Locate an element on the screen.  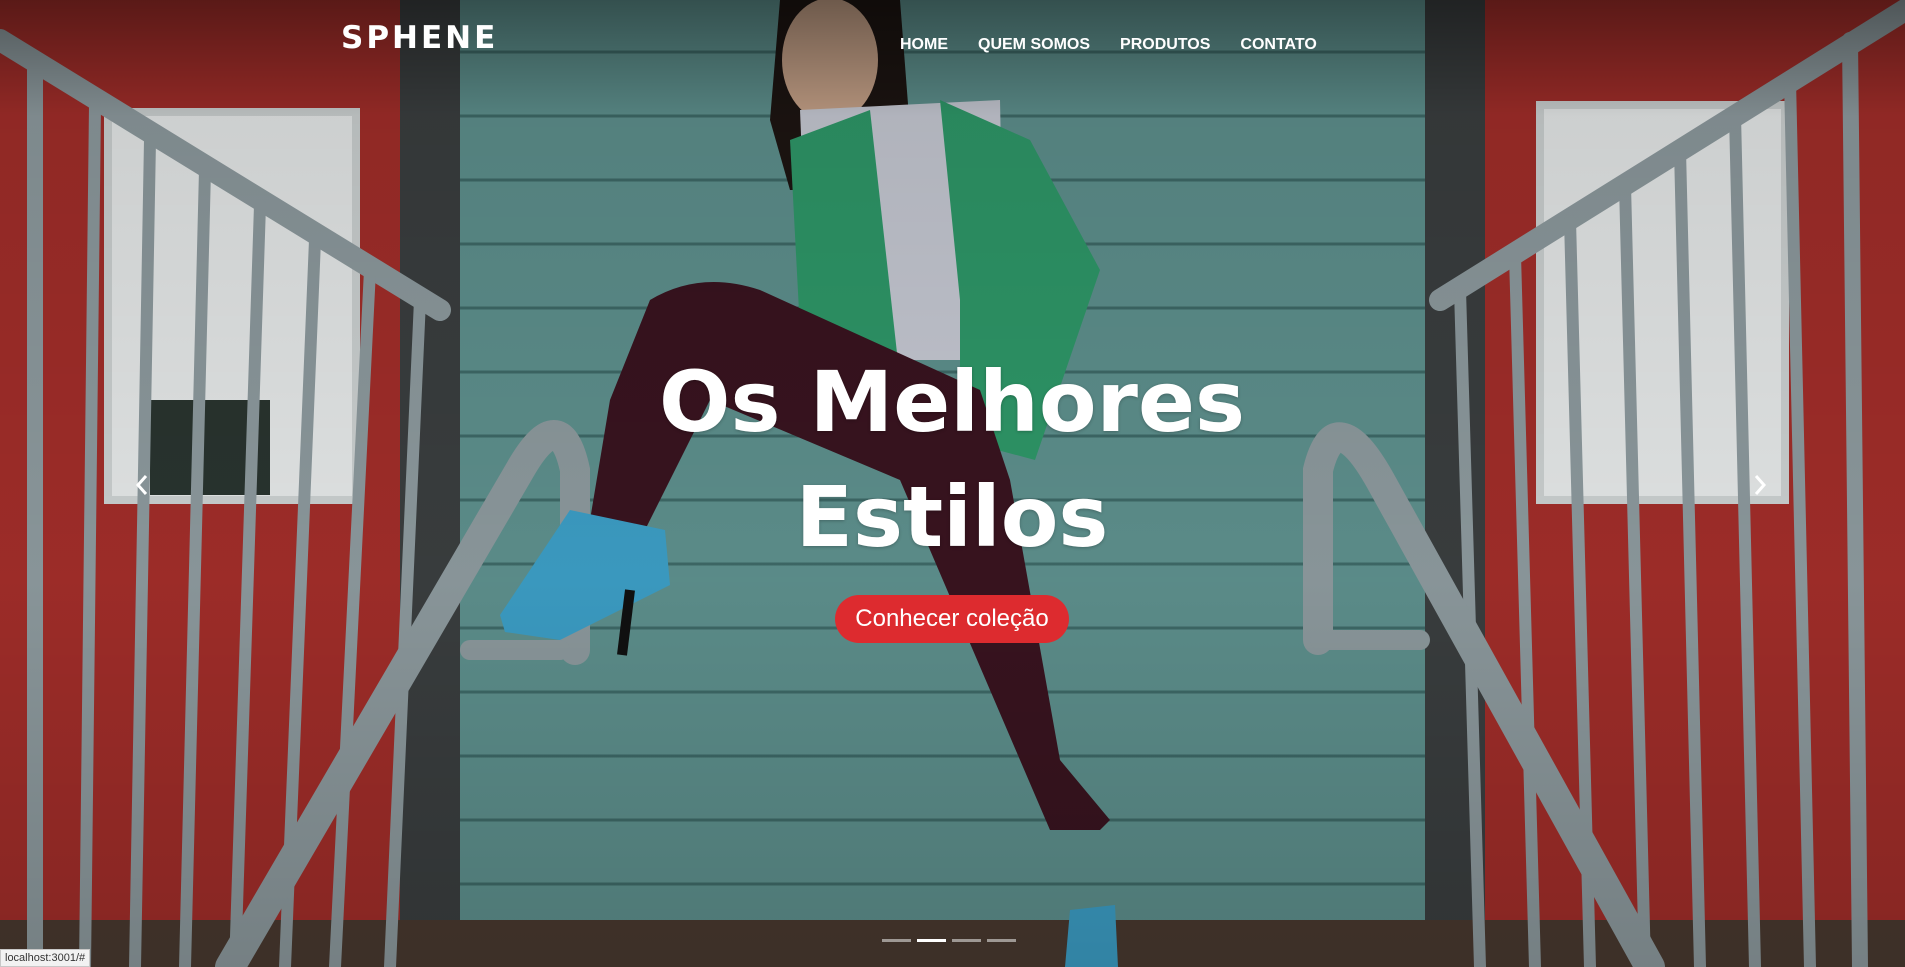
navbar: SPHENE HOME QUEM SOMOS PRODUTOS CONTATO is located at coordinates (952, 45).